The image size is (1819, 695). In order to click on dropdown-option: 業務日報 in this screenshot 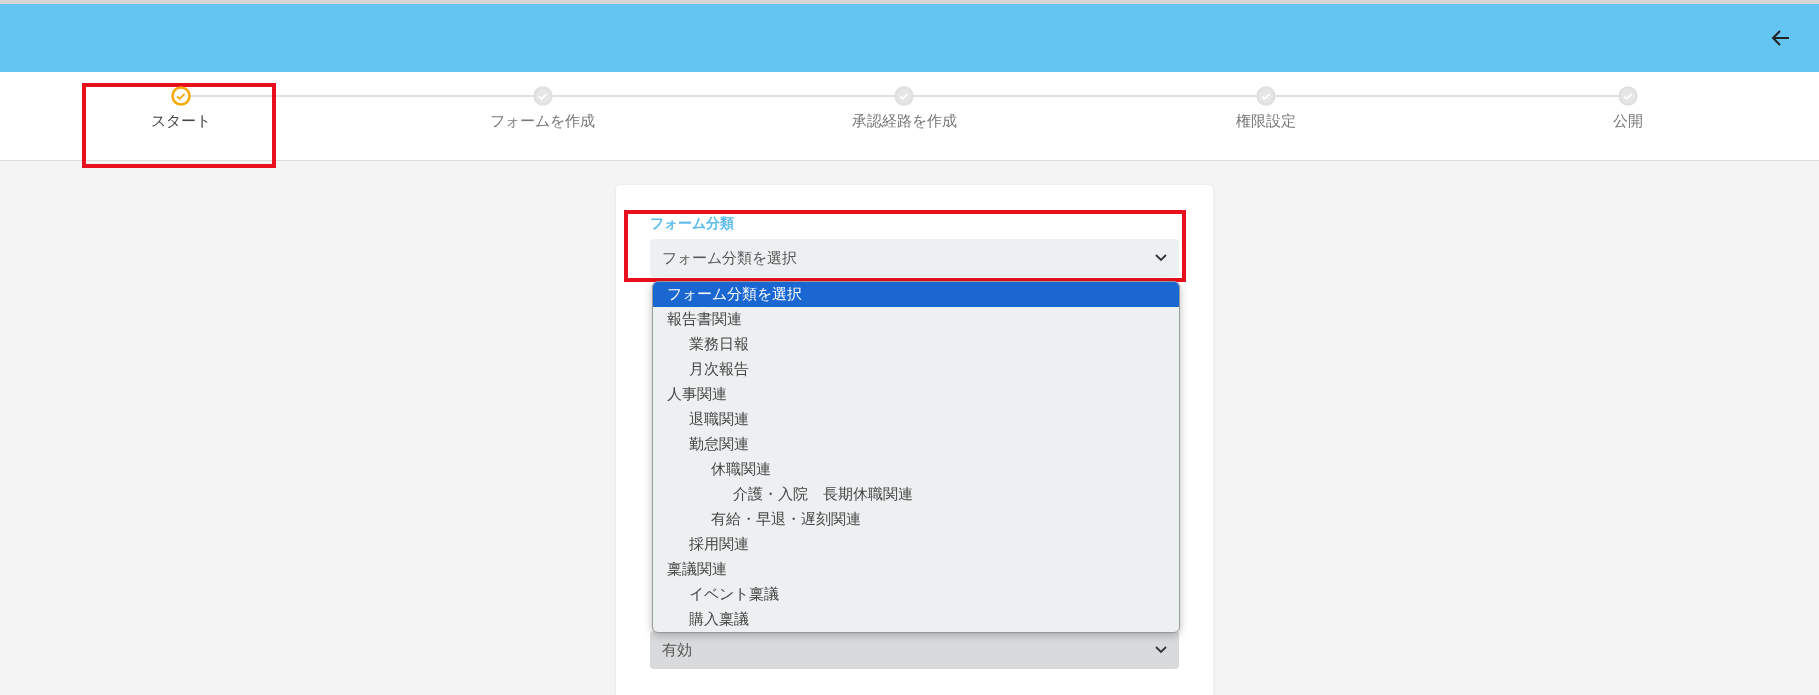, I will do `click(916, 344)`.